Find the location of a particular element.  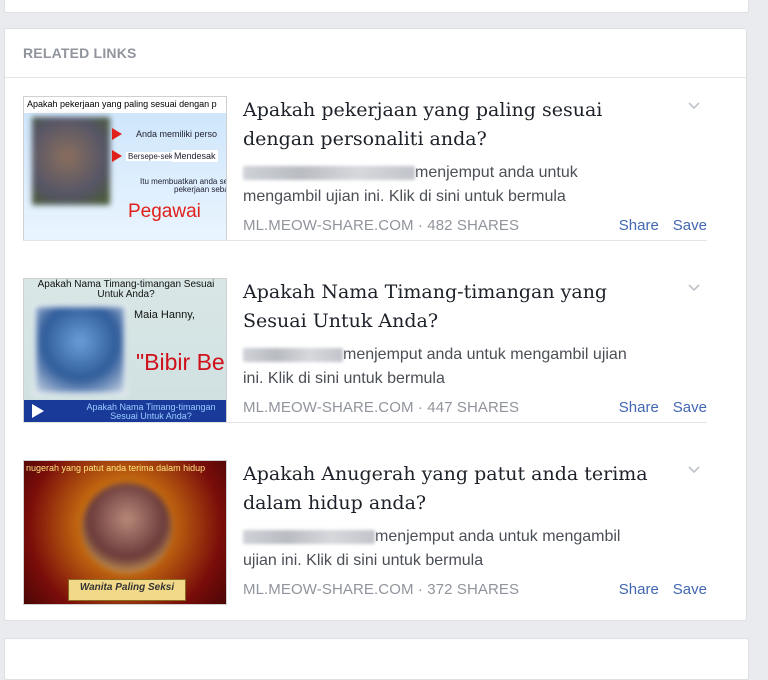

thumbnail-text: pekerjaan seba is located at coordinates (200, 189).